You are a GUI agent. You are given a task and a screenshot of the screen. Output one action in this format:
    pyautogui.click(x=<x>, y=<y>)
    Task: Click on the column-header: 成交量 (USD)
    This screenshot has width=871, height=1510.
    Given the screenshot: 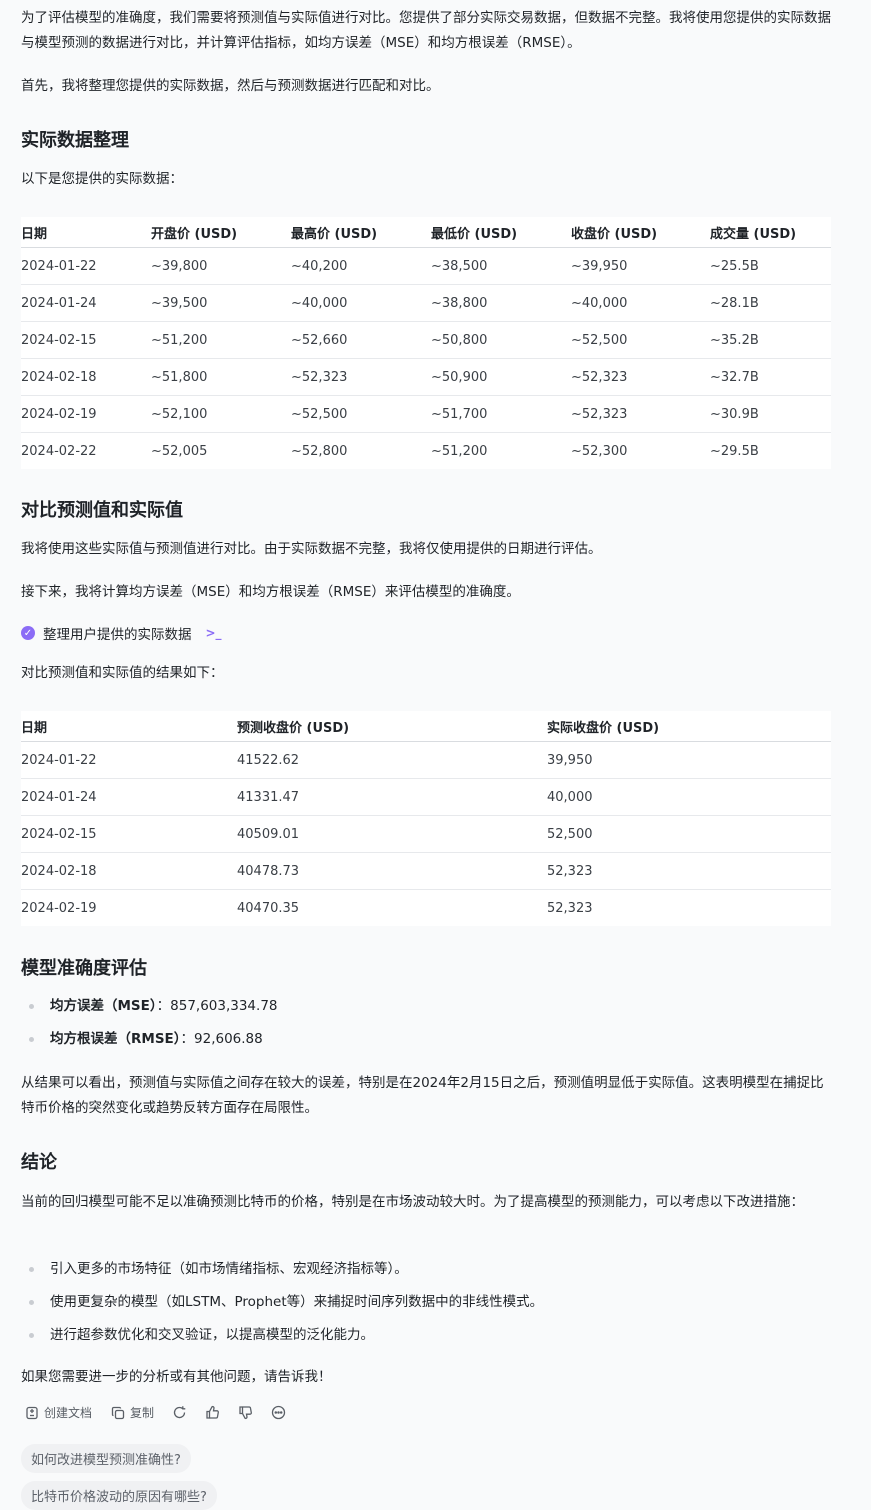 What is the action you would take?
    pyautogui.click(x=770, y=232)
    